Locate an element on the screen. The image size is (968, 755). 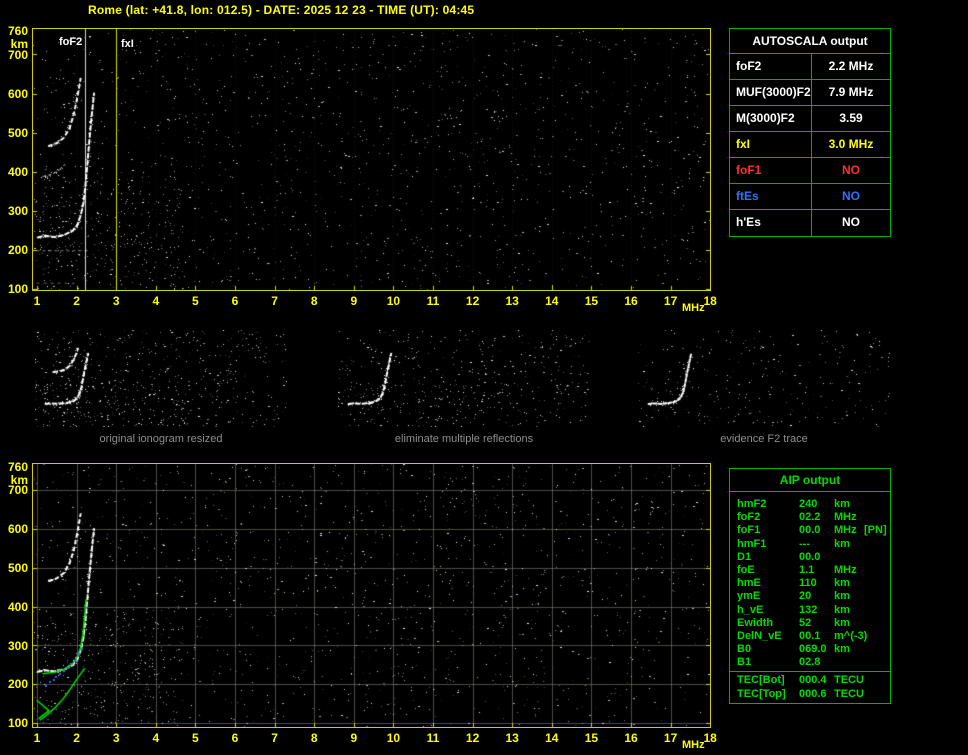
aip-value: 02.8 is located at coordinates (810, 662).